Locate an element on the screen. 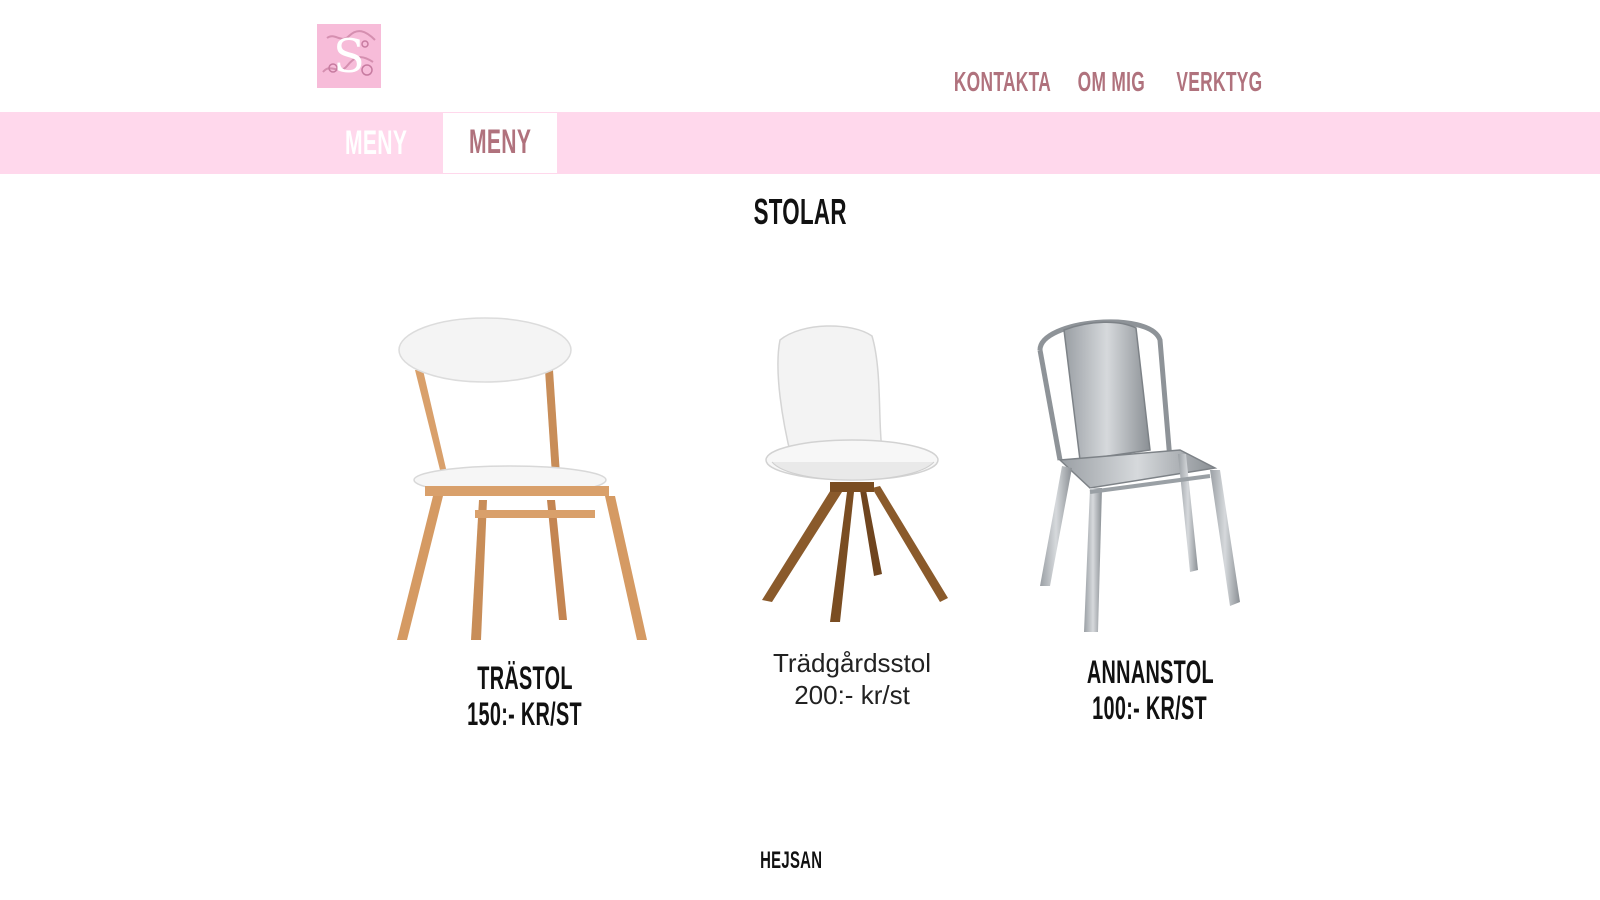  menu-bar: MENY MENY is located at coordinates (800, 143).